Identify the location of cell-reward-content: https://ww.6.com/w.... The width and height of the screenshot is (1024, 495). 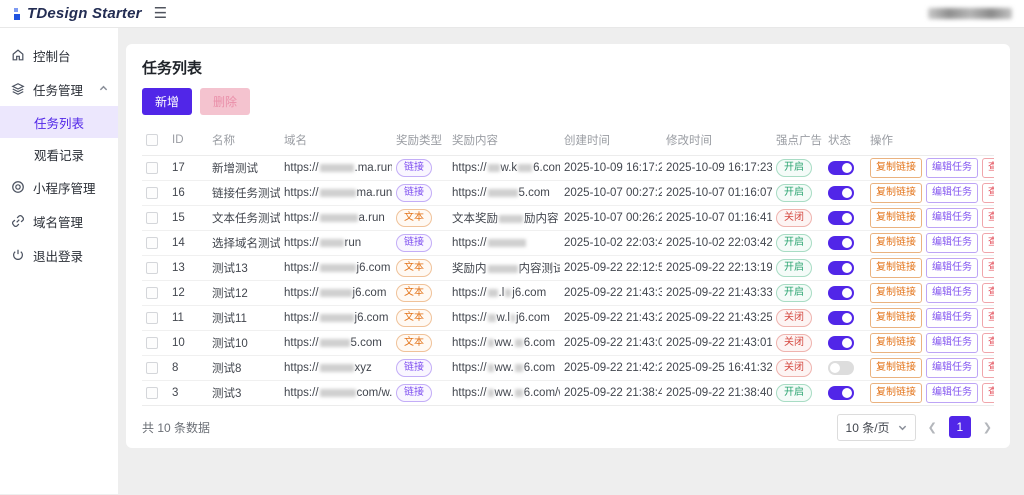
(504, 393).